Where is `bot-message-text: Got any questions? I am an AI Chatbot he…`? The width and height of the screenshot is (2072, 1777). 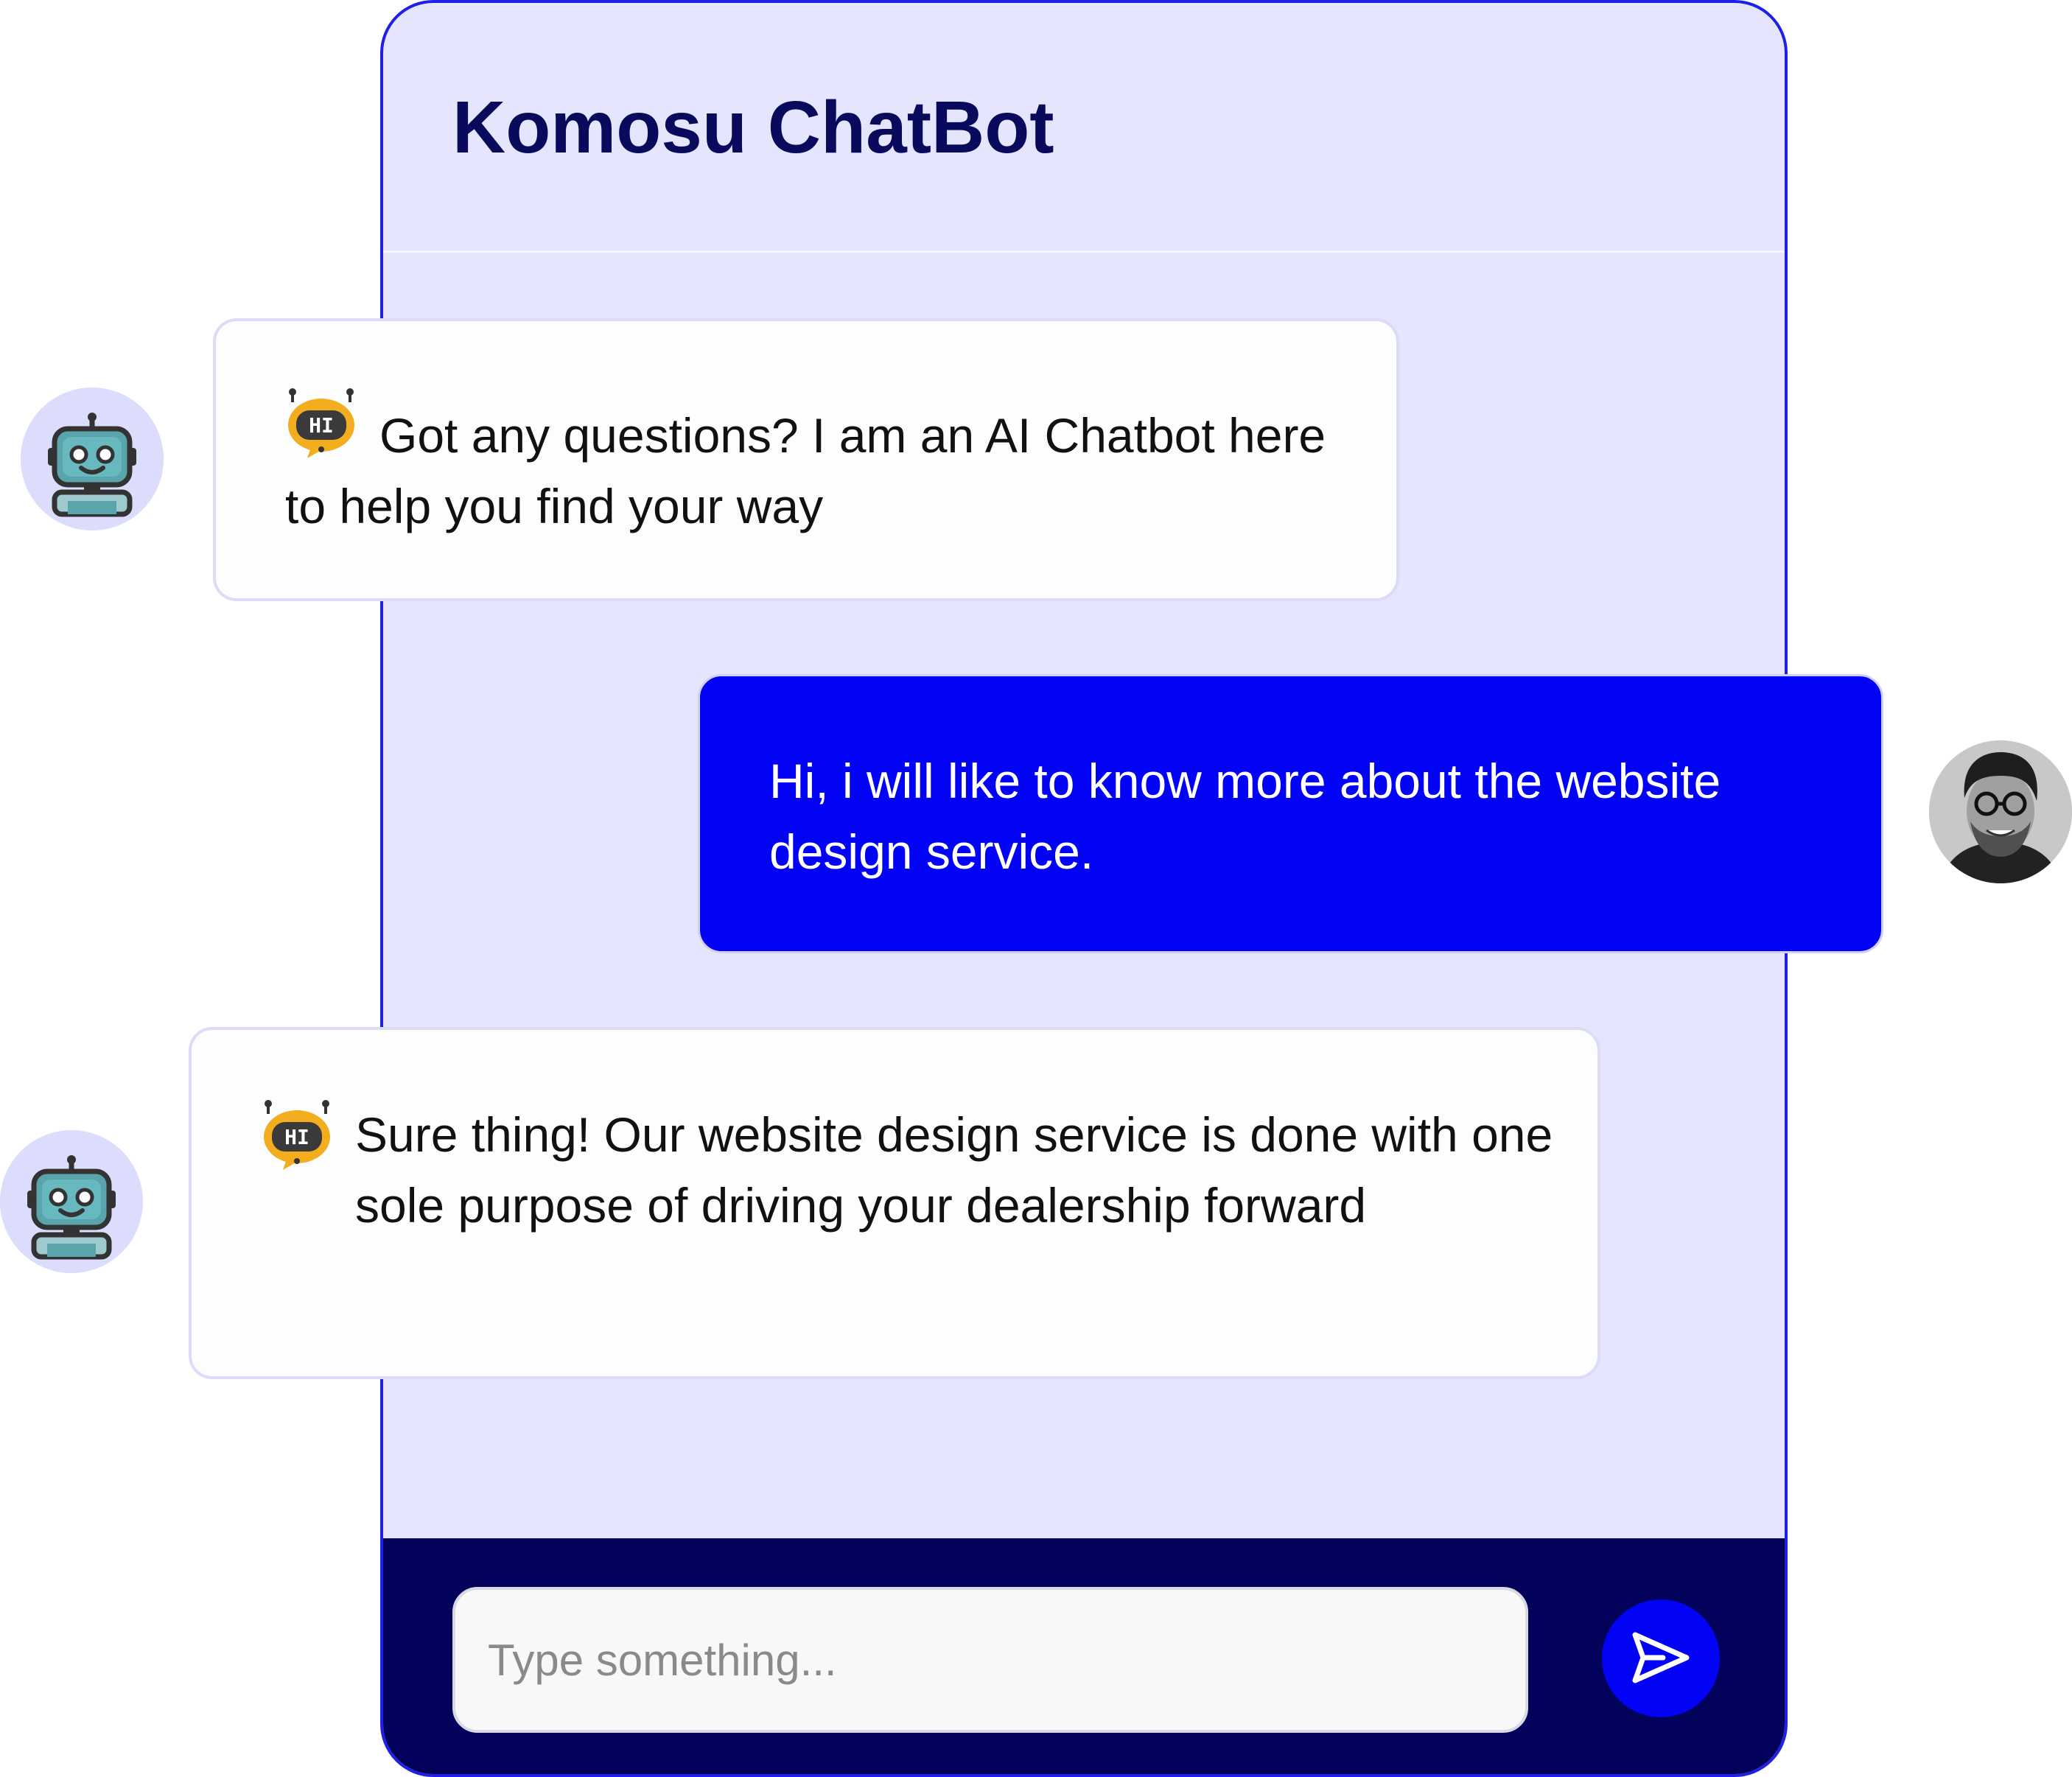 bot-message-text: Got any questions? I am an AI Chatbot he… is located at coordinates (805, 470).